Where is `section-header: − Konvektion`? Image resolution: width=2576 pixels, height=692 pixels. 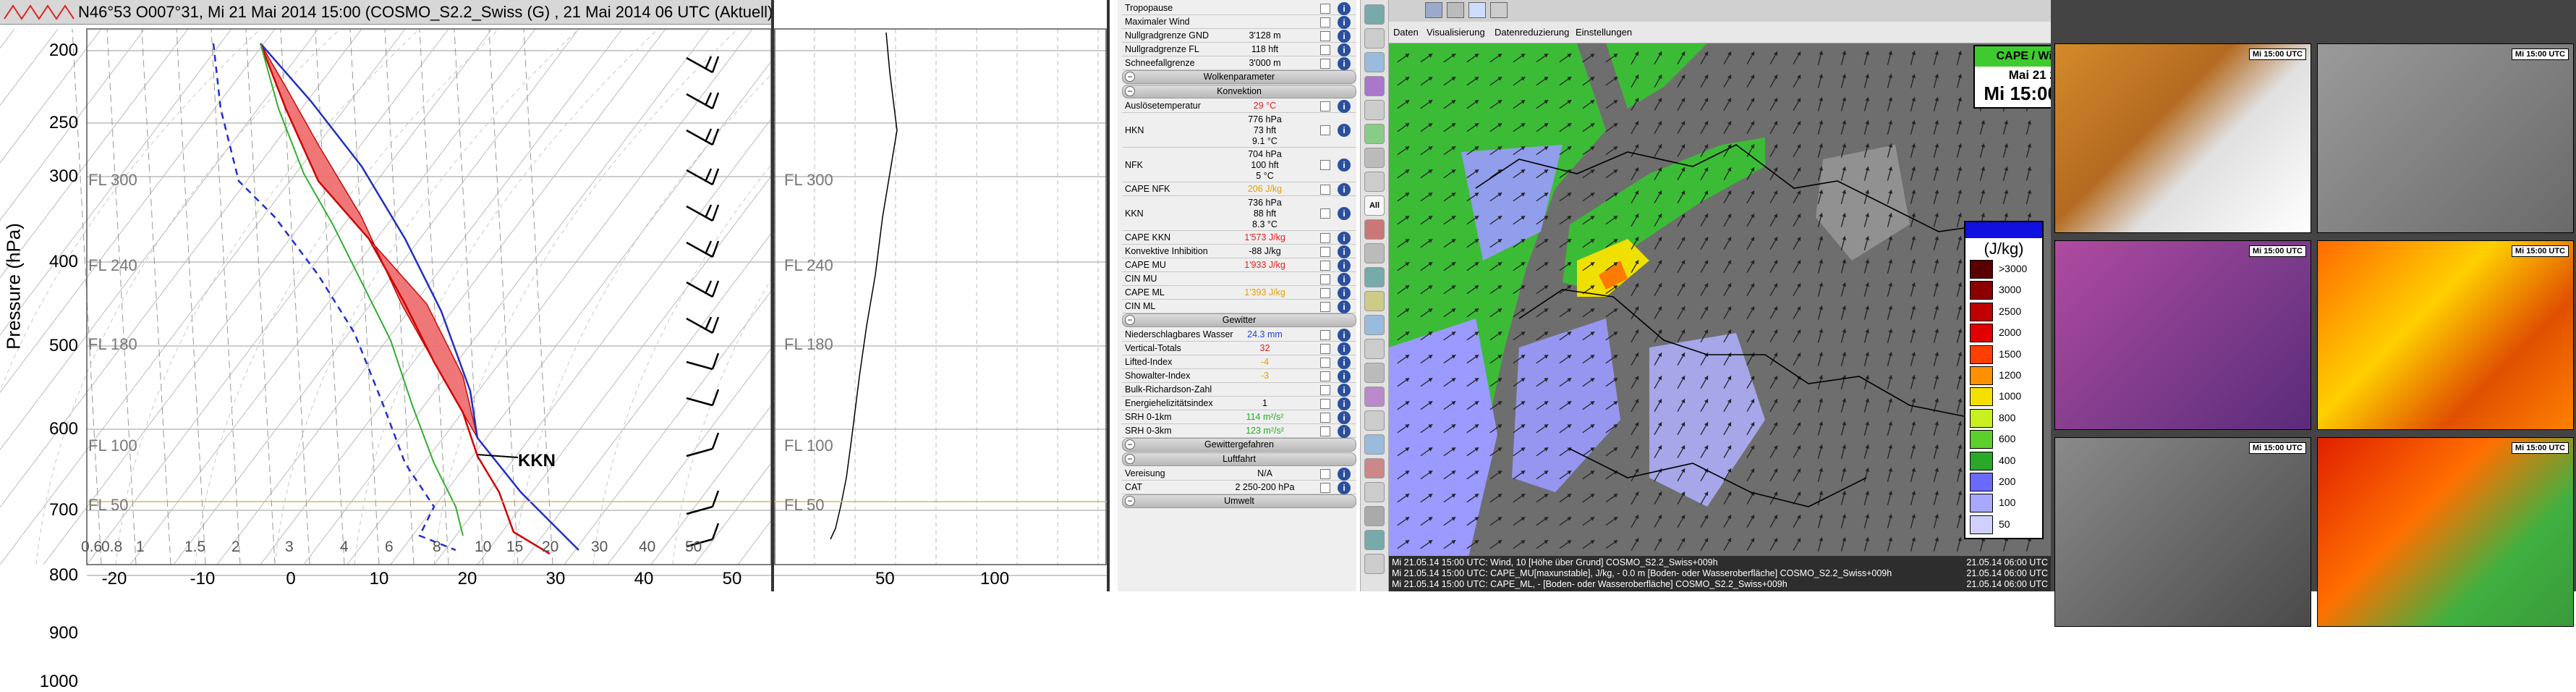 section-header: − Konvektion is located at coordinates (1239, 91).